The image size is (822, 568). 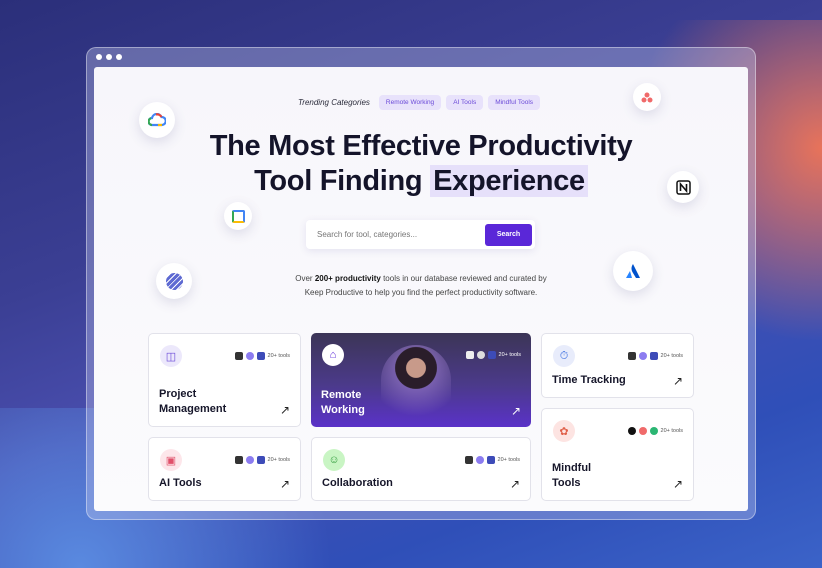 I want to click on card-title: Collaboration, so click(x=357, y=483).